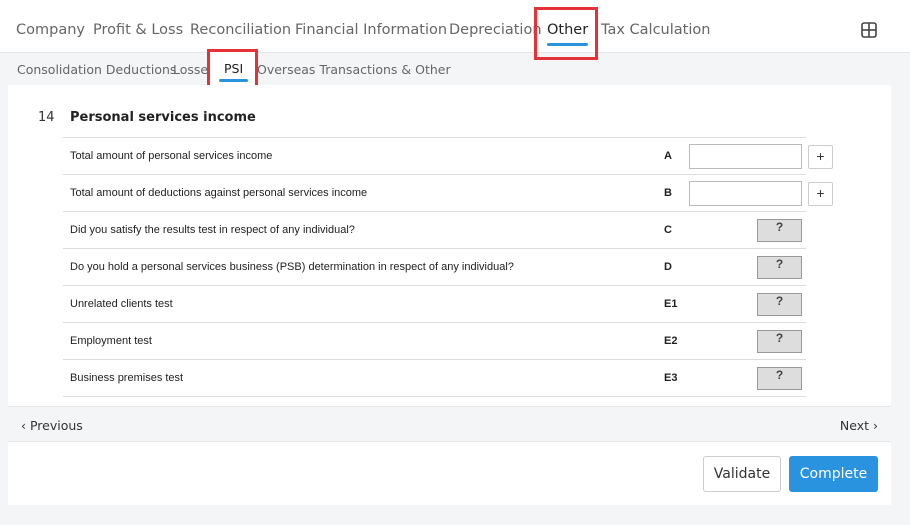 This screenshot has width=910, height=525. Describe the element at coordinates (121, 304) in the screenshot. I see `row-label: Unrelated clients test` at that location.